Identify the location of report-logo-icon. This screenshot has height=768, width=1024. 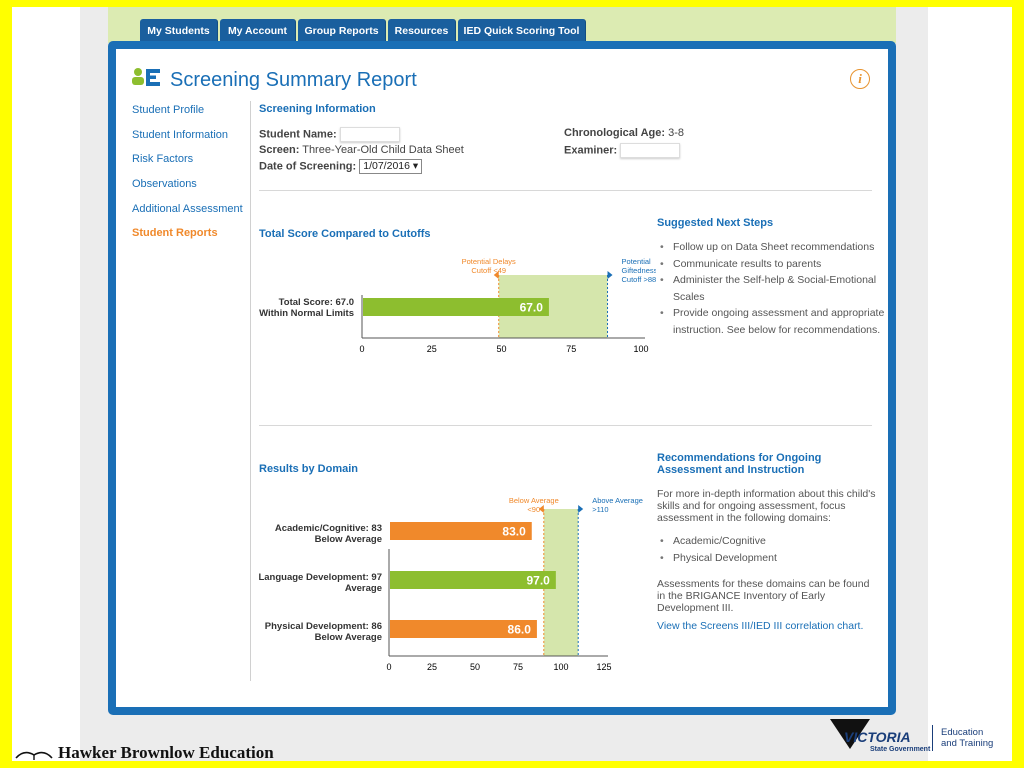
(146, 77).